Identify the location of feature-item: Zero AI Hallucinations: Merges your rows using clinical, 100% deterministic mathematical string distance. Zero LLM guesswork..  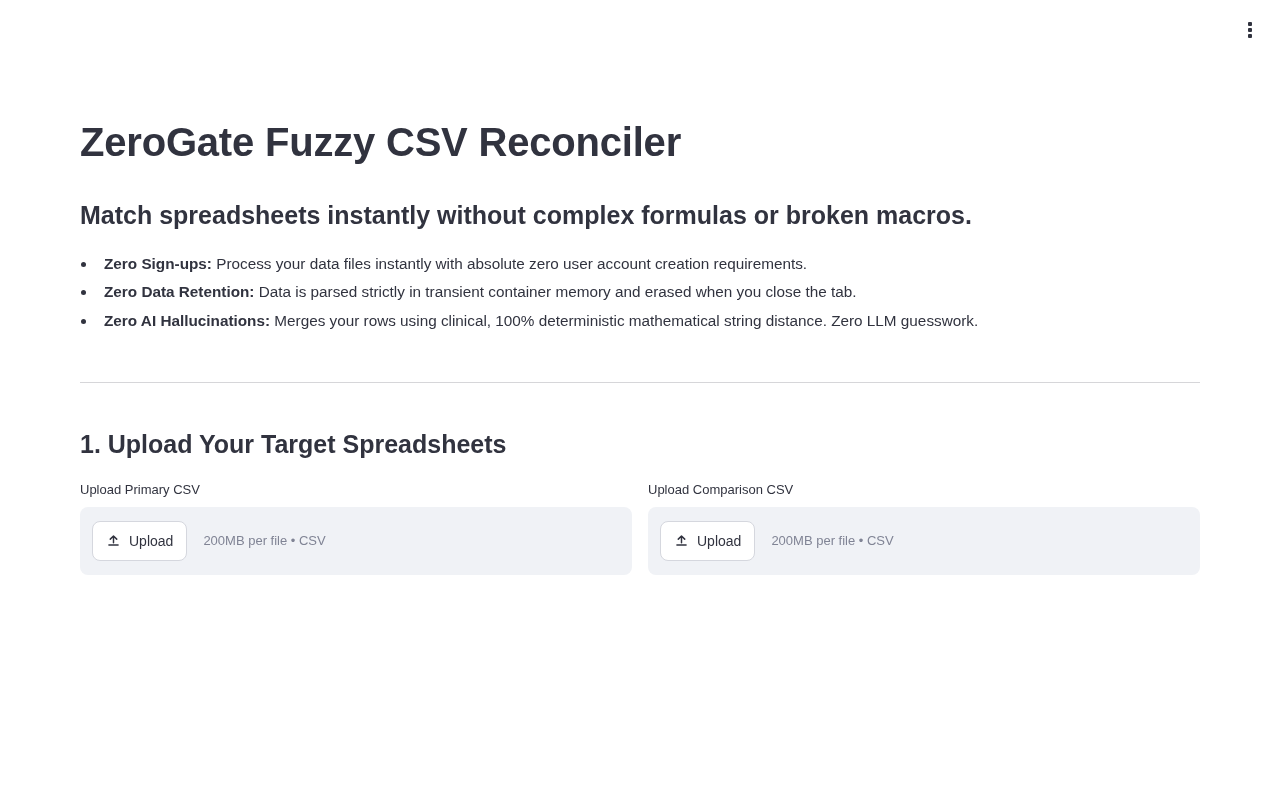
(541, 320).